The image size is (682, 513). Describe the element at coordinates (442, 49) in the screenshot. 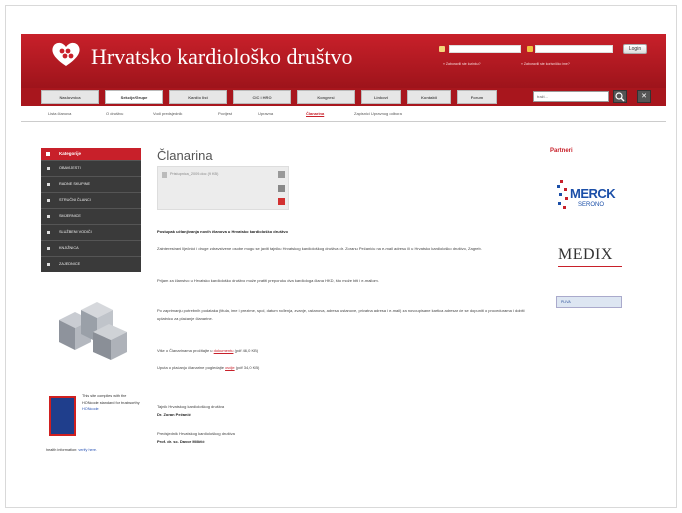

I see `user-icon` at that location.